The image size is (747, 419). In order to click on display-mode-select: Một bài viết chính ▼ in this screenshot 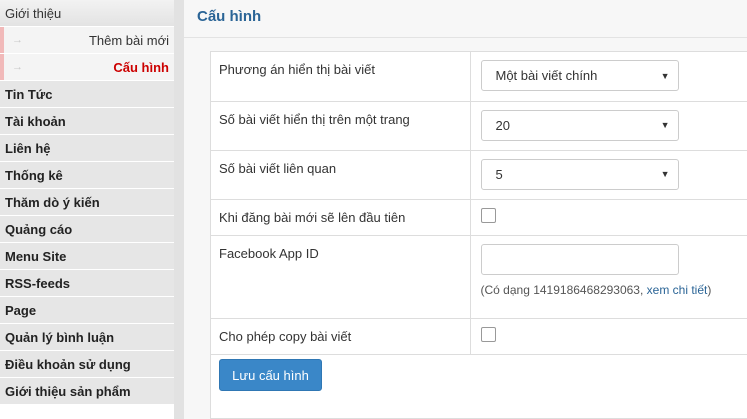, I will do `click(579, 75)`.